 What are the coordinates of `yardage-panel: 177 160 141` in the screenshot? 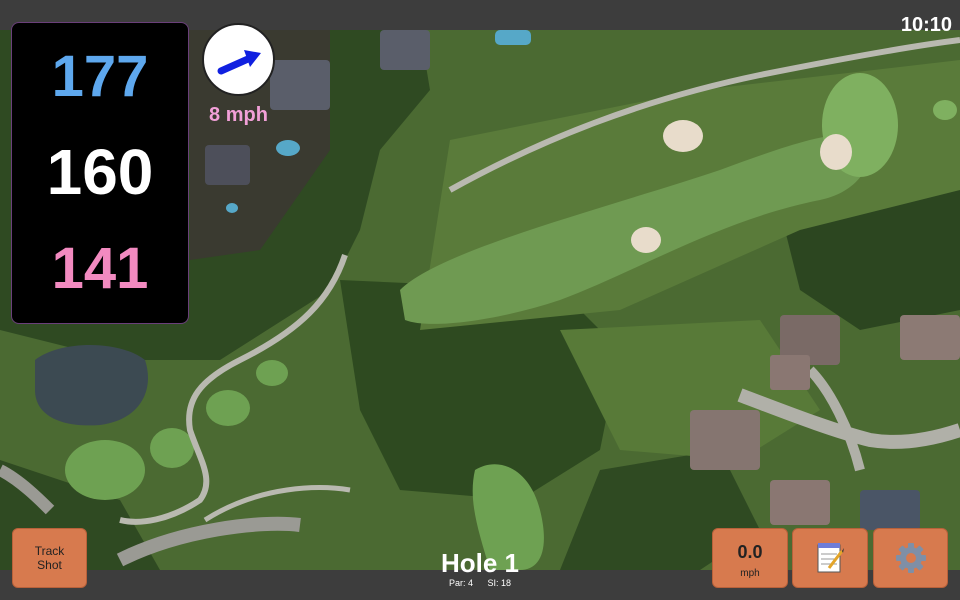 It's located at (100, 173).